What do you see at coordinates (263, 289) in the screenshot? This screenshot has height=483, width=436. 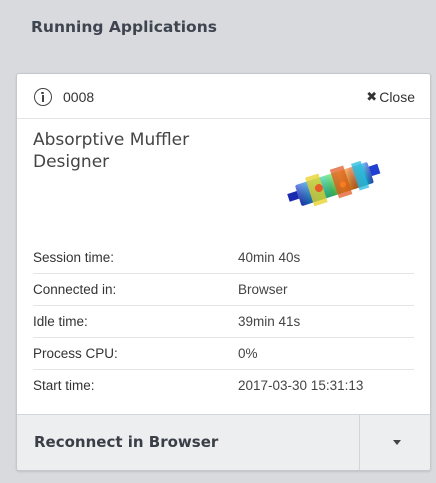 I see `detail-value: Browser` at bounding box center [263, 289].